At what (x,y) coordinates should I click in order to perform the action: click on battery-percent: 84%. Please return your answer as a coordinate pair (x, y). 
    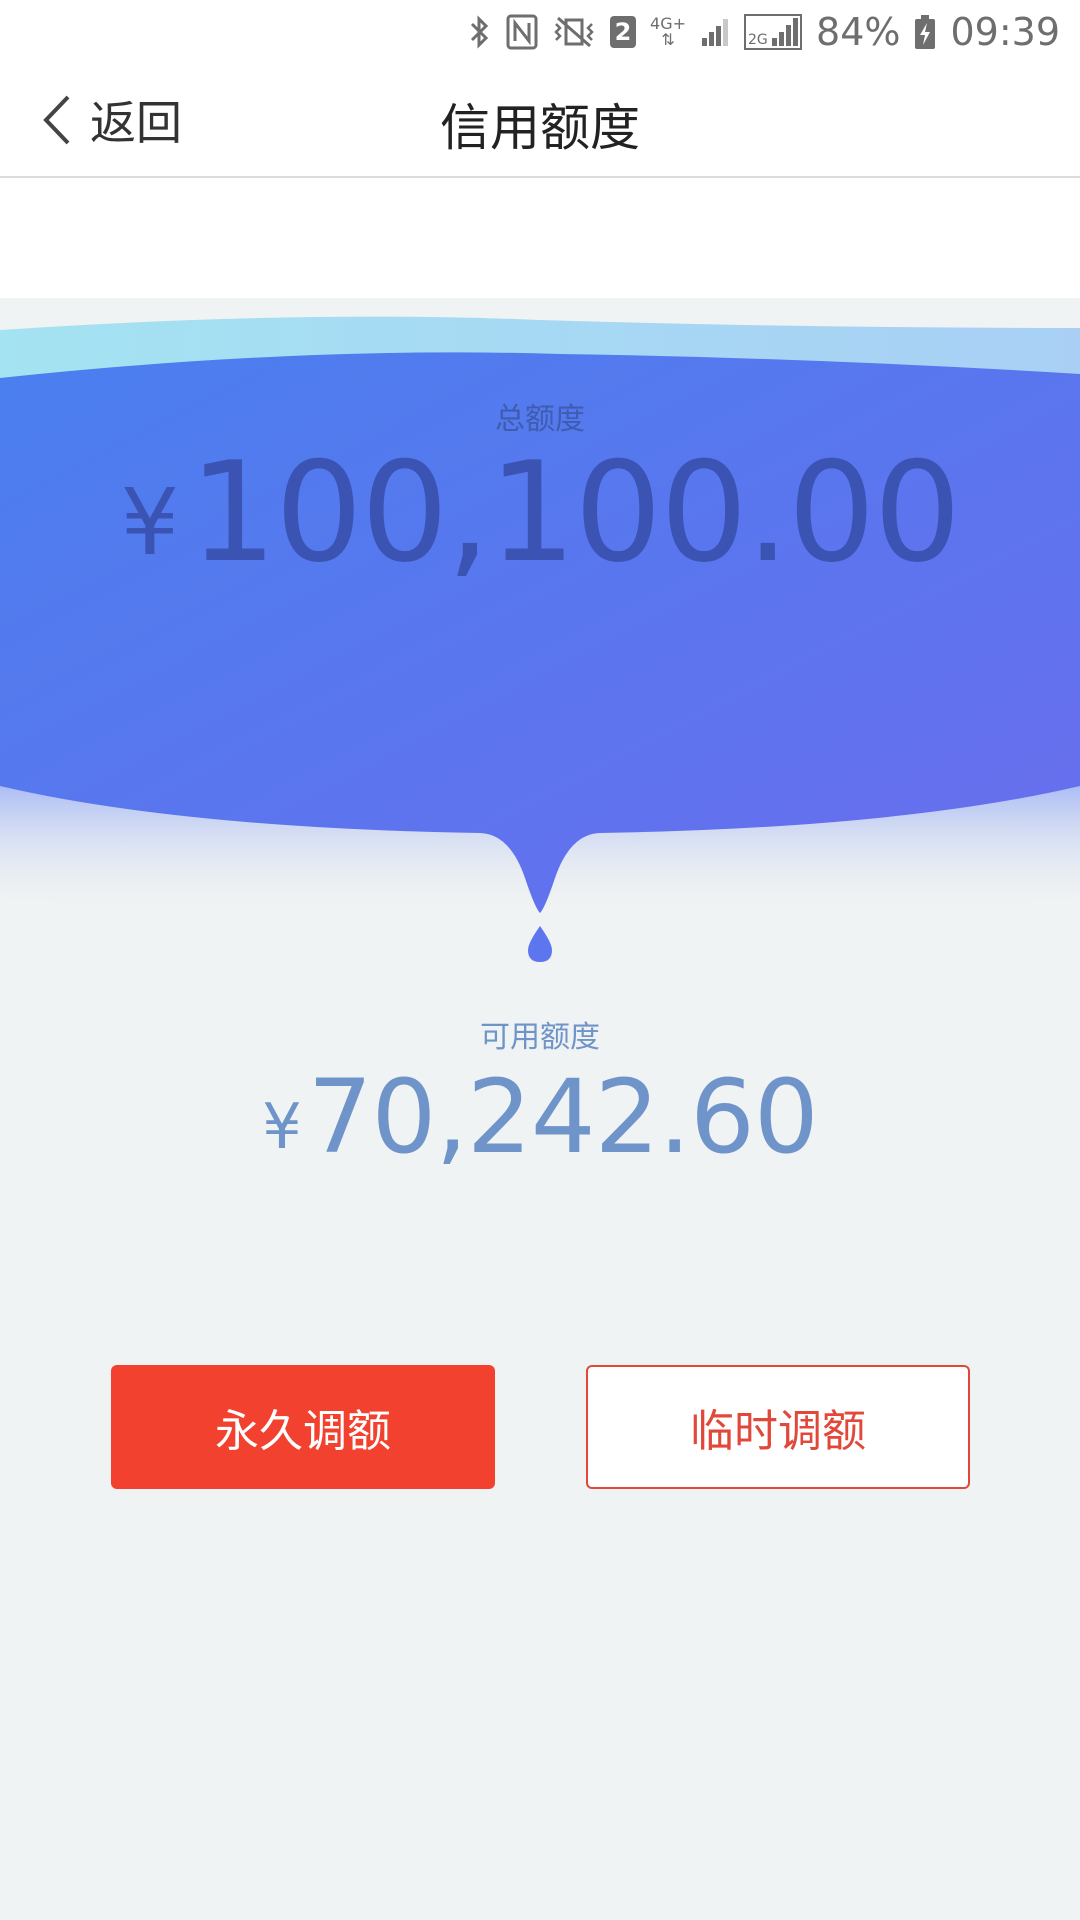
    Looking at the image, I should click on (858, 32).